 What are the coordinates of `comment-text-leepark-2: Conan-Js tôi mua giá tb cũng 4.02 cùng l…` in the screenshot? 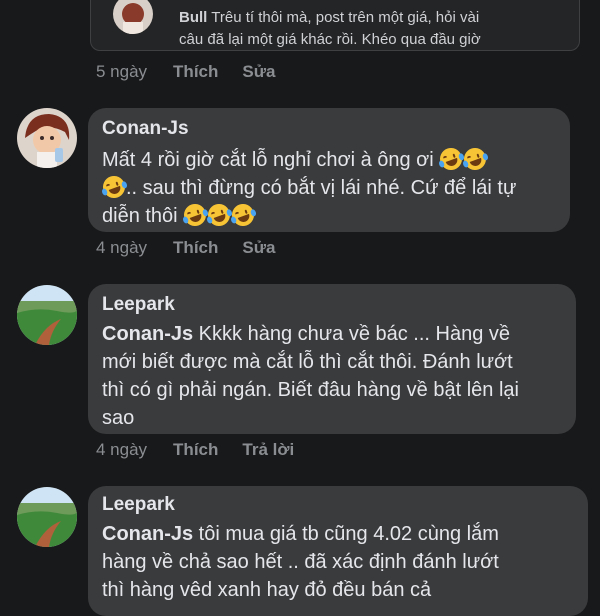 It's located at (342, 562).